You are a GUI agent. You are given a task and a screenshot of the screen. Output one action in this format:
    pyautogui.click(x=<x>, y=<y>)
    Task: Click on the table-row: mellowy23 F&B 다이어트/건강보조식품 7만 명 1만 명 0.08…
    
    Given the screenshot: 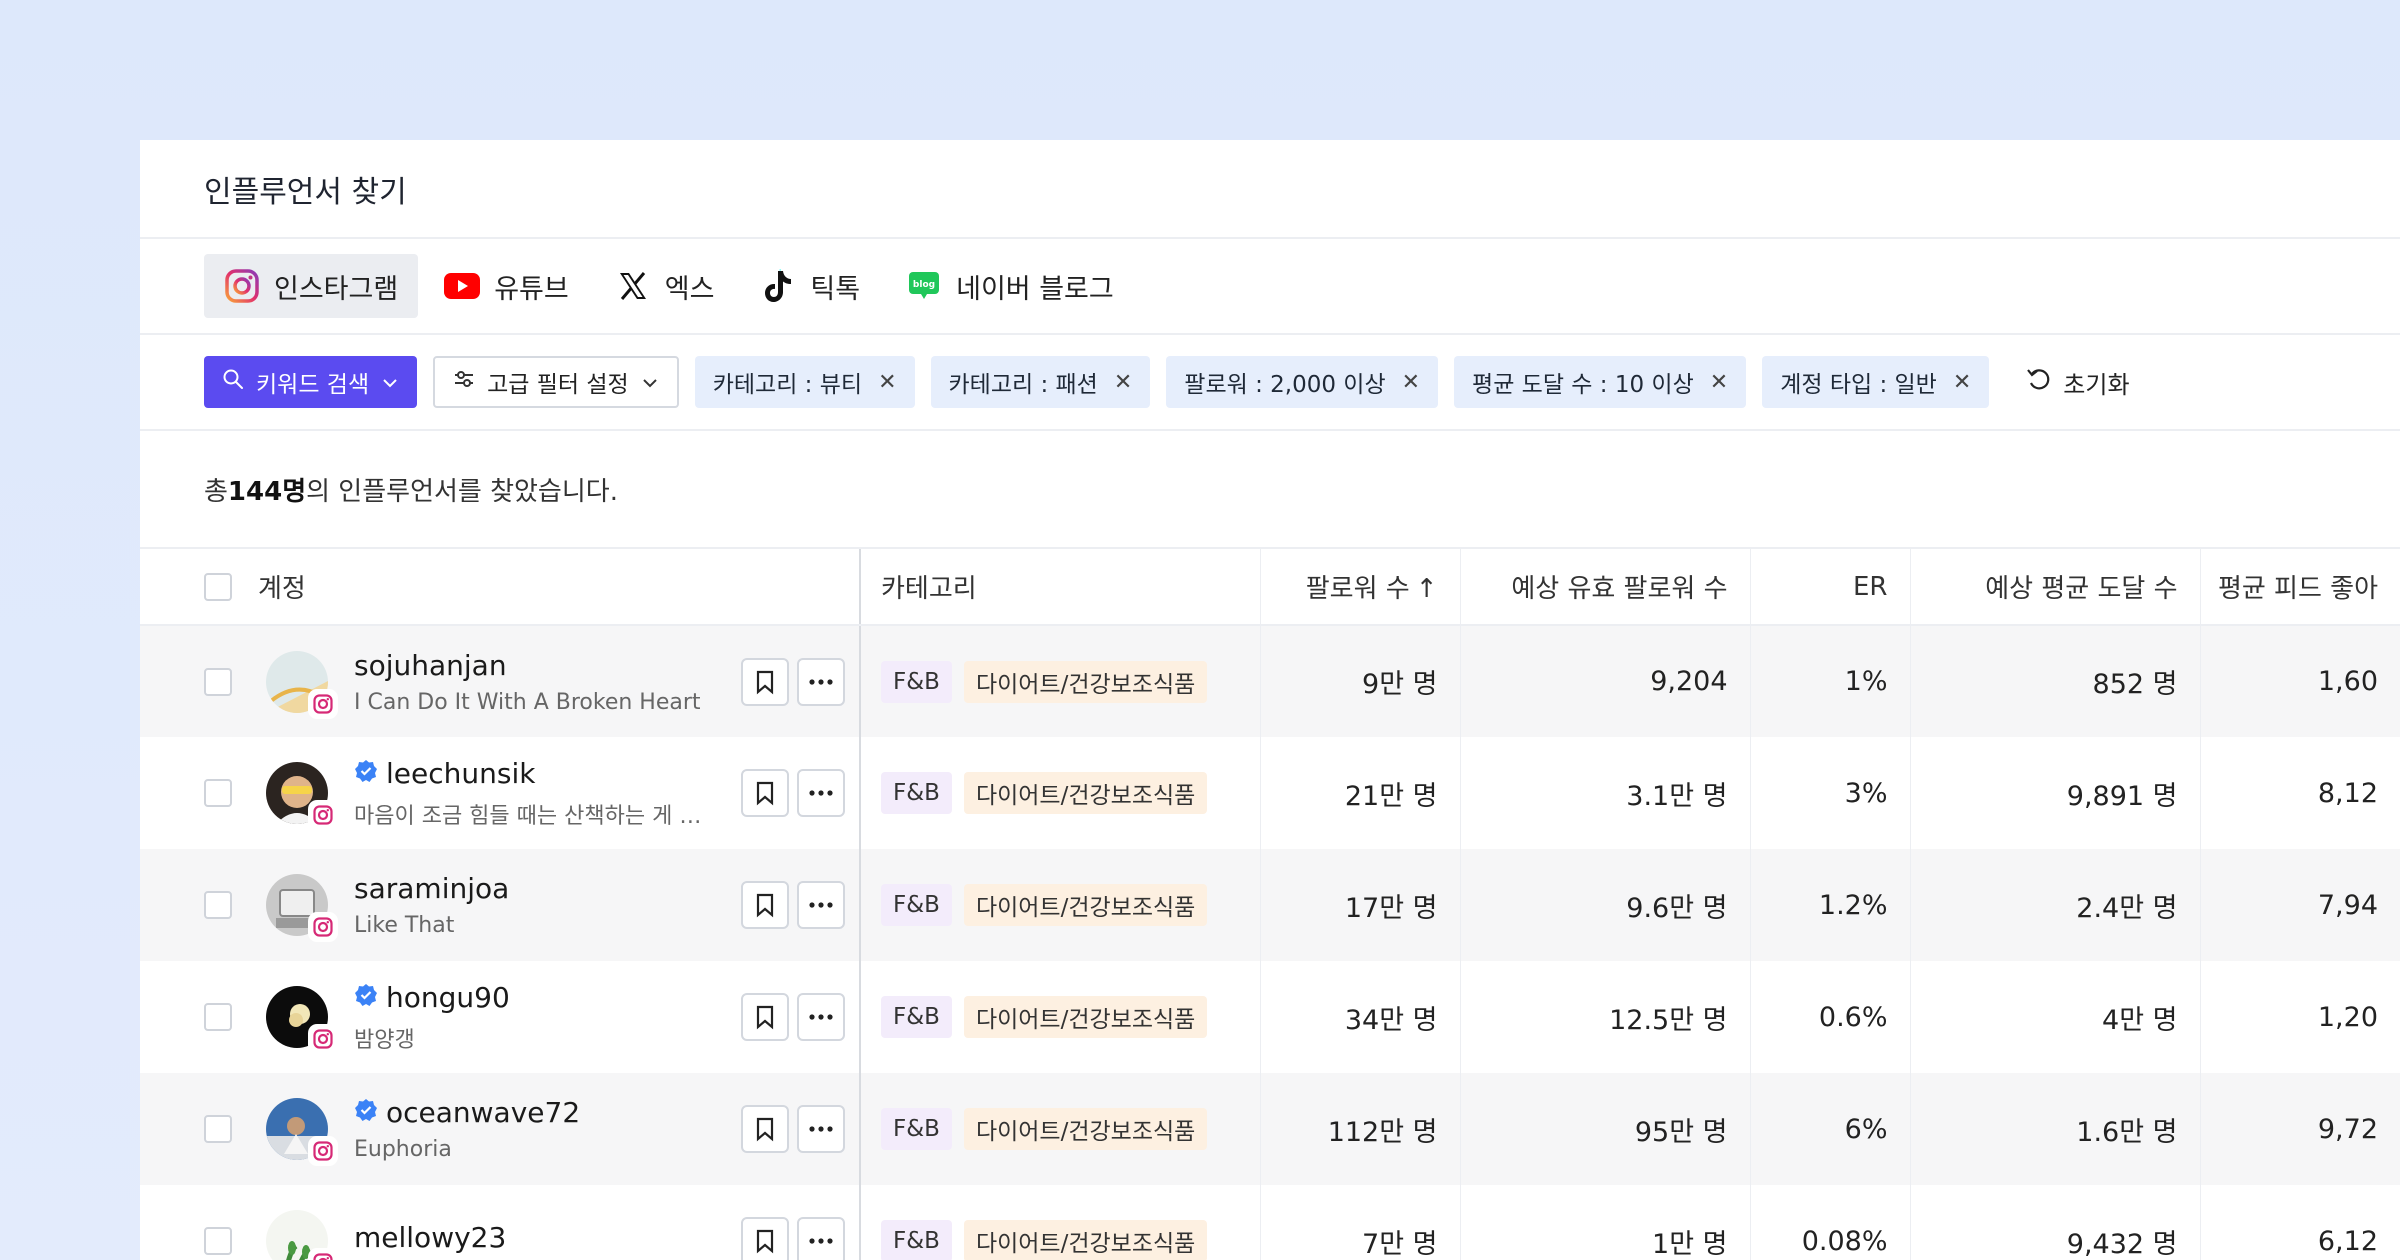 What is the action you would take?
    pyautogui.click(x=1270, y=1222)
    